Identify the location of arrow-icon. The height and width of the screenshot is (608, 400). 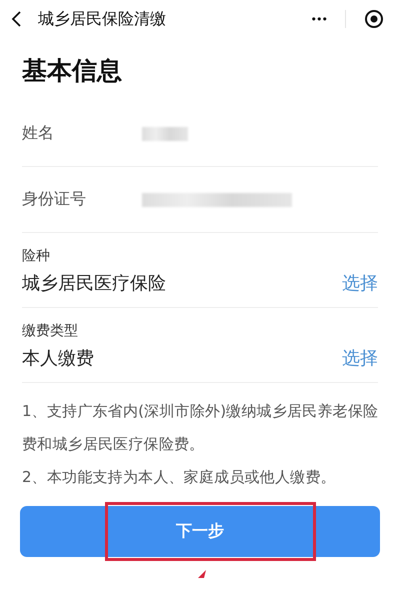
(203, 574).